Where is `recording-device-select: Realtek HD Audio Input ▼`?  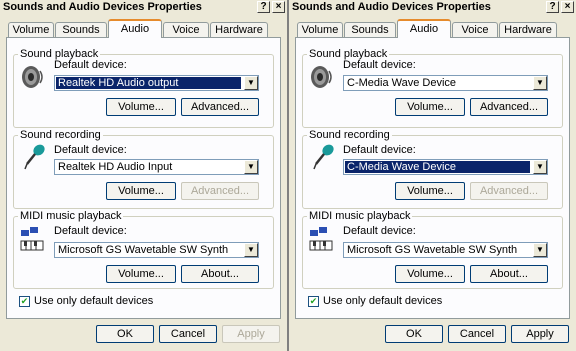 recording-device-select: Realtek HD Audio Input ▼ is located at coordinates (156, 167).